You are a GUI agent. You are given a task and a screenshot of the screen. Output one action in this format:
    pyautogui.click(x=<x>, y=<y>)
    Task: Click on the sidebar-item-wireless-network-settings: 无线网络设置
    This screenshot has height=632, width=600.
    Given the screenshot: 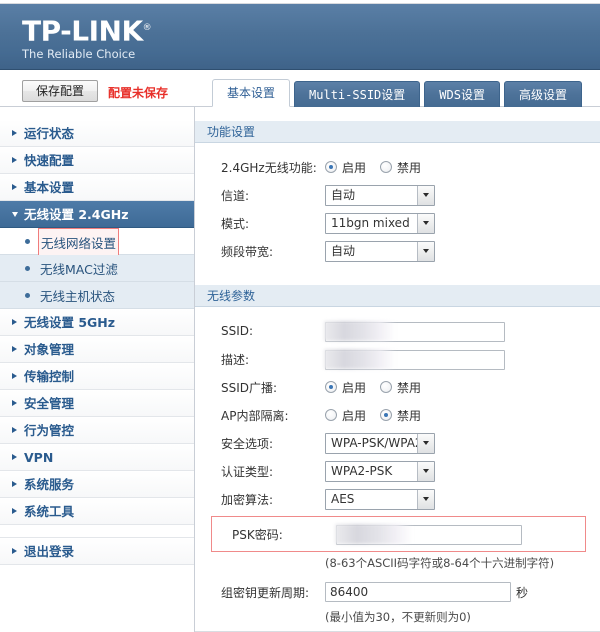 What is the action you would take?
    pyautogui.click(x=97, y=243)
    